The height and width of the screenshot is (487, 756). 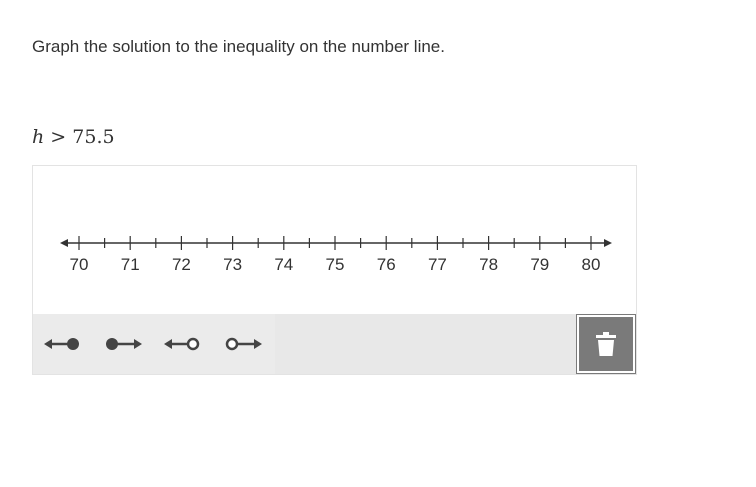 I want to click on closed-right-ray-tool, so click(x=123, y=344).